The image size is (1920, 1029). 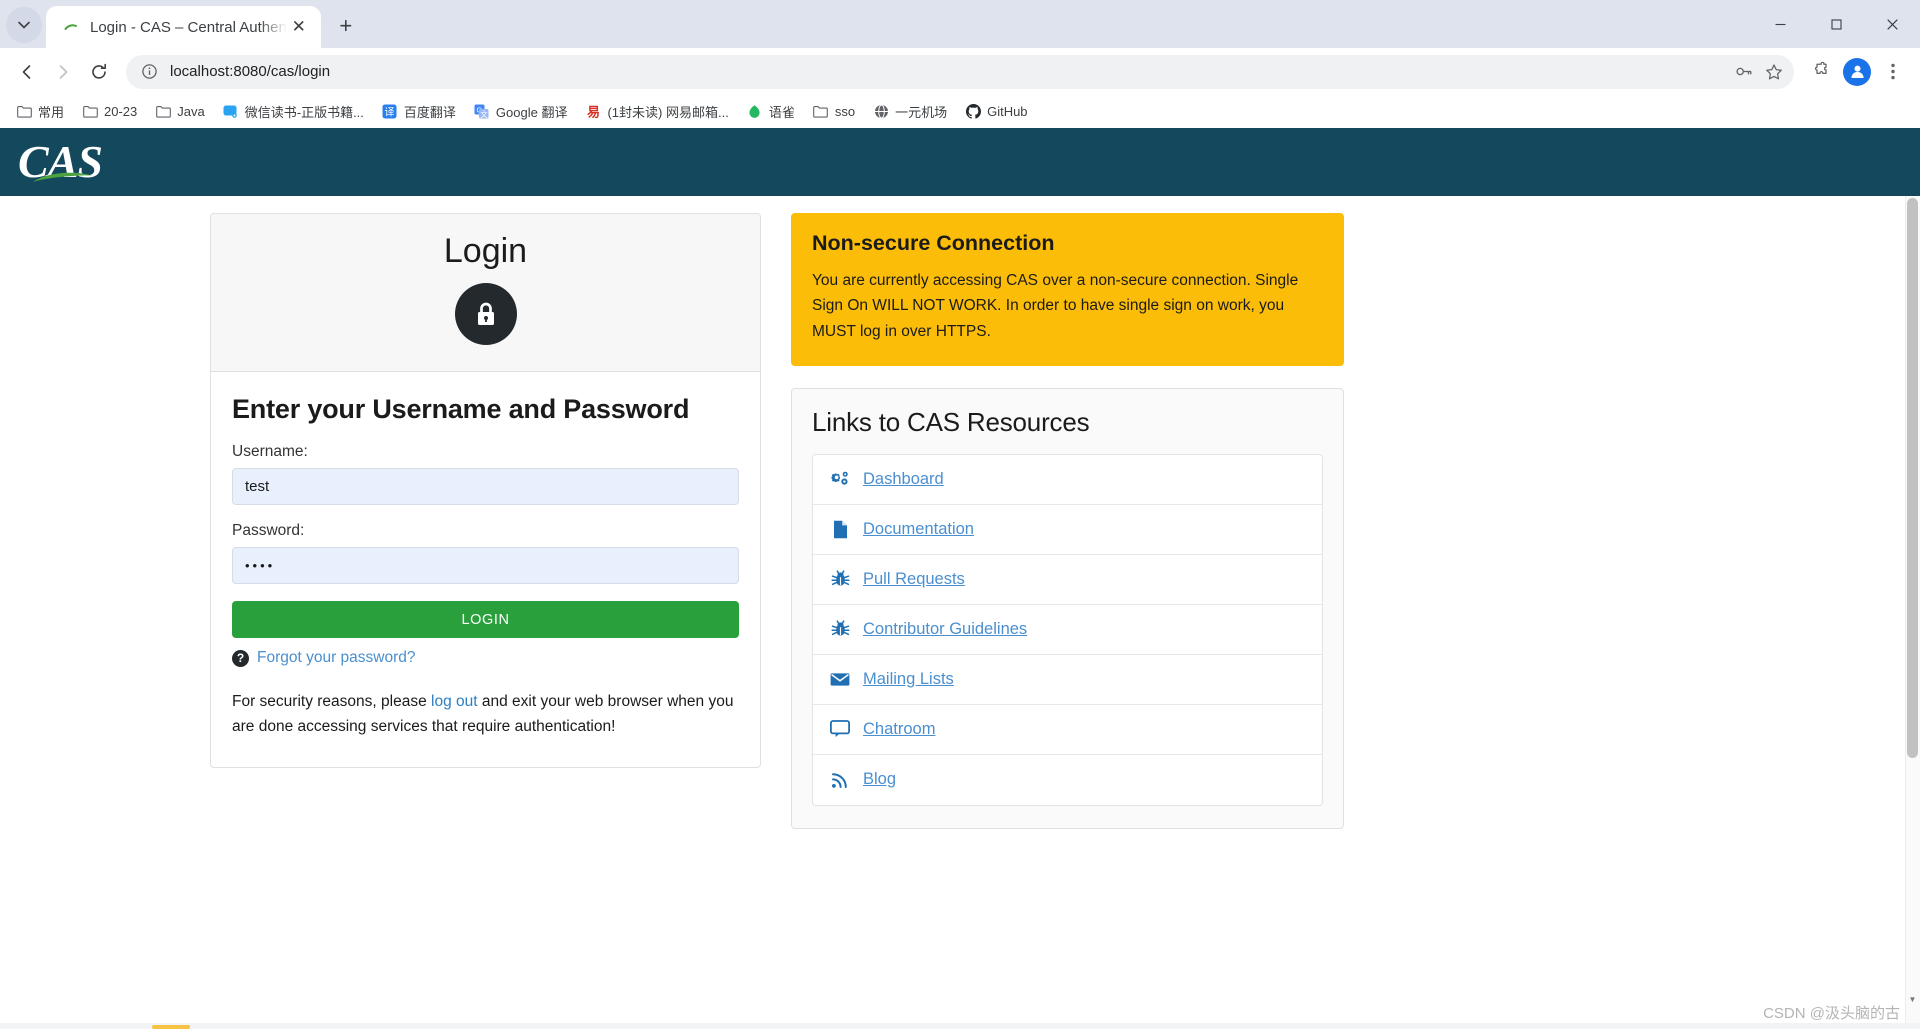 What do you see at coordinates (1893, 72) in the screenshot?
I see `three-dot-menu-icon` at bounding box center [1893, 72].